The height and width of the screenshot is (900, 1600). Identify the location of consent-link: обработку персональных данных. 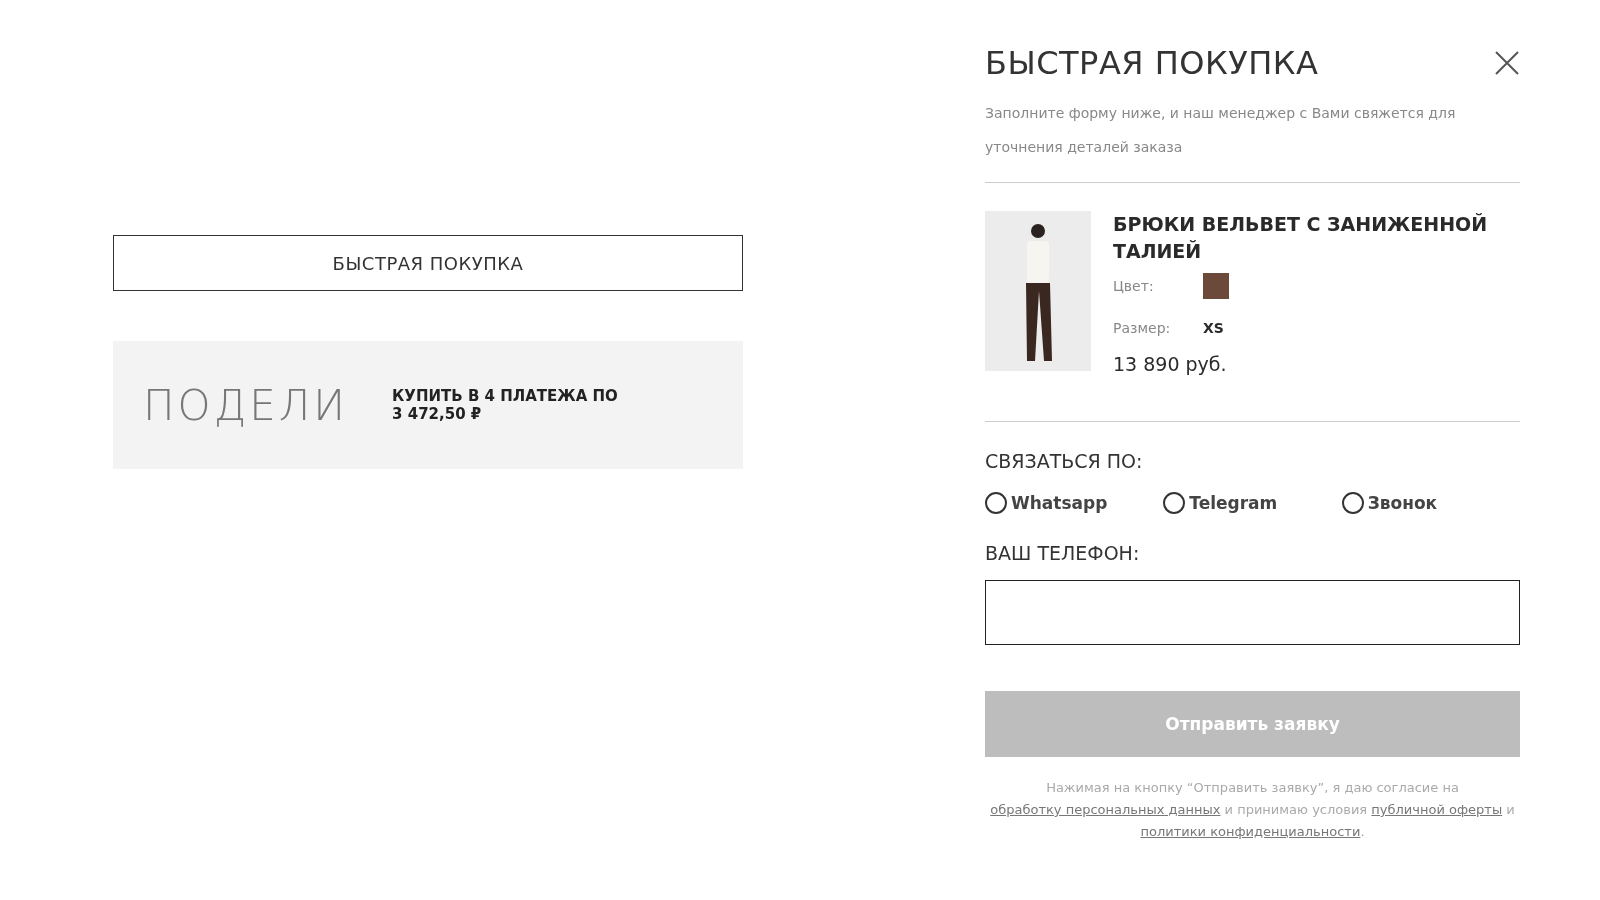
(1105, 809).